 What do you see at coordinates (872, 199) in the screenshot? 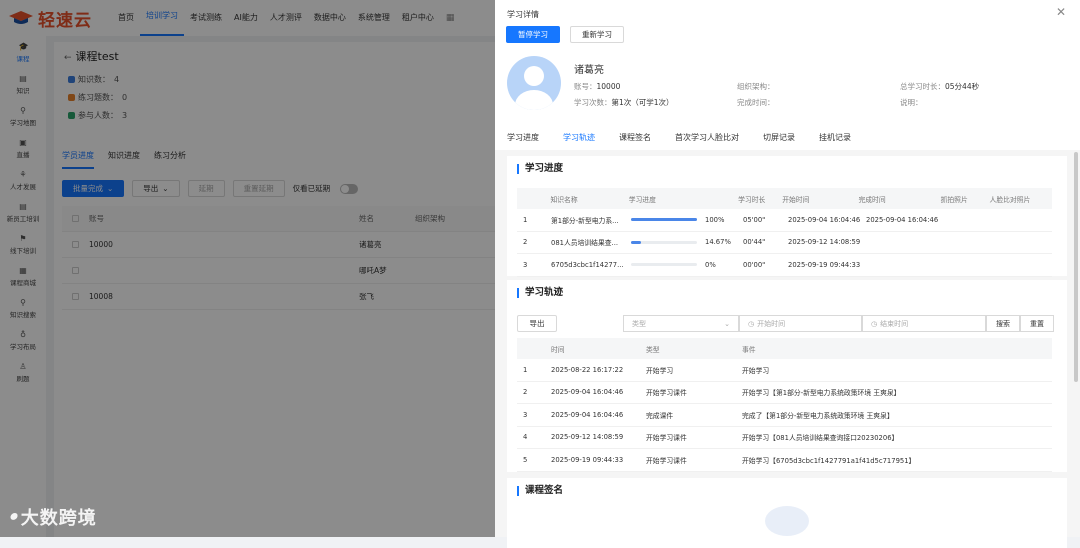
I see `progress-header-cell: 完成时间` at bounding box center [872, 199].